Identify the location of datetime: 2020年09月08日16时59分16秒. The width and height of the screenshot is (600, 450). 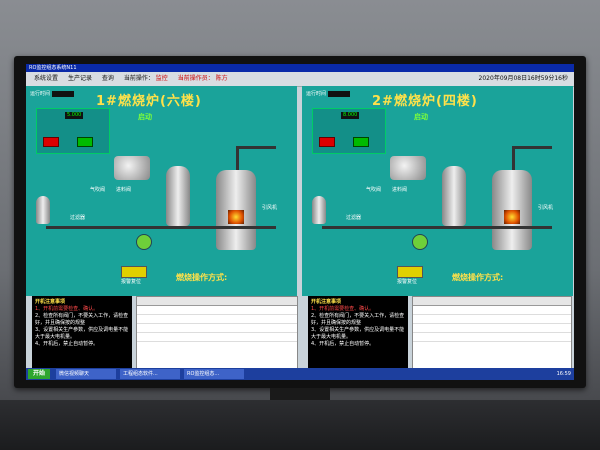
(523, 78).